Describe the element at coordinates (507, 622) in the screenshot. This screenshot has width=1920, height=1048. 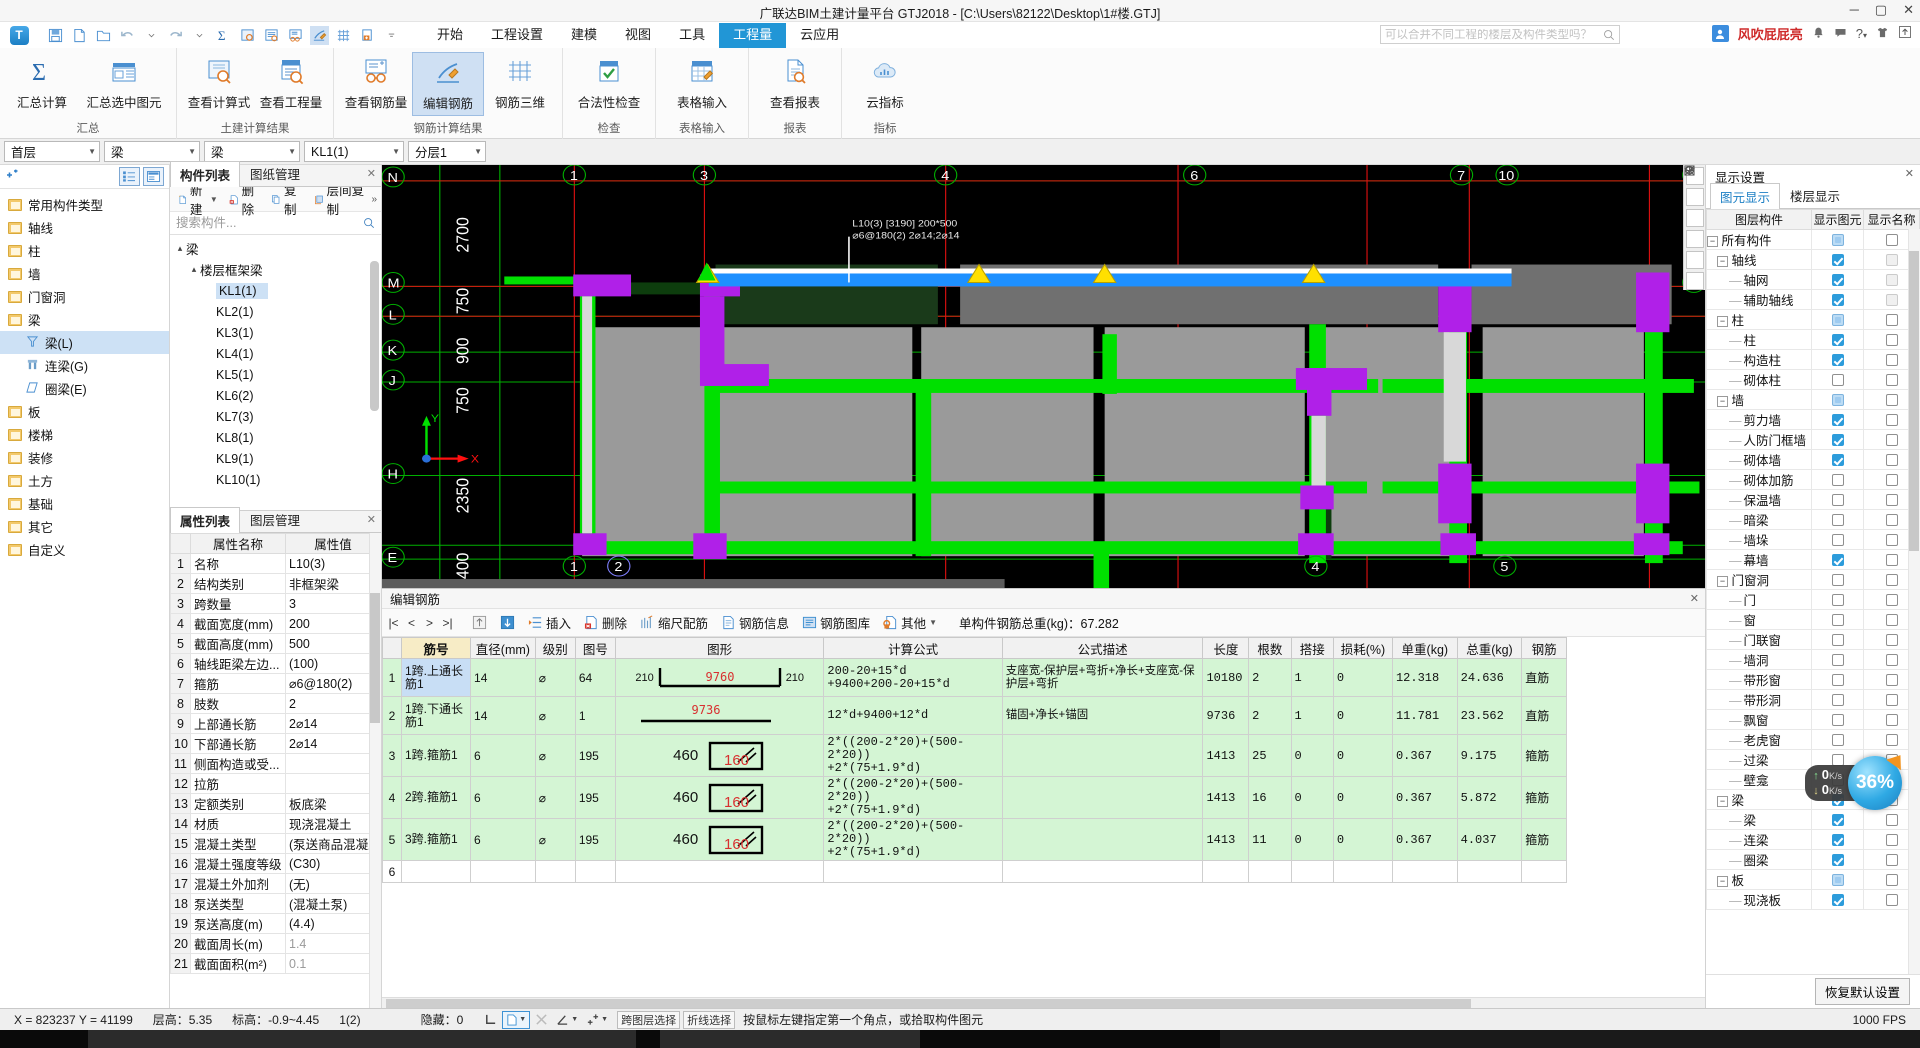
I see `import-down-button` at that location.